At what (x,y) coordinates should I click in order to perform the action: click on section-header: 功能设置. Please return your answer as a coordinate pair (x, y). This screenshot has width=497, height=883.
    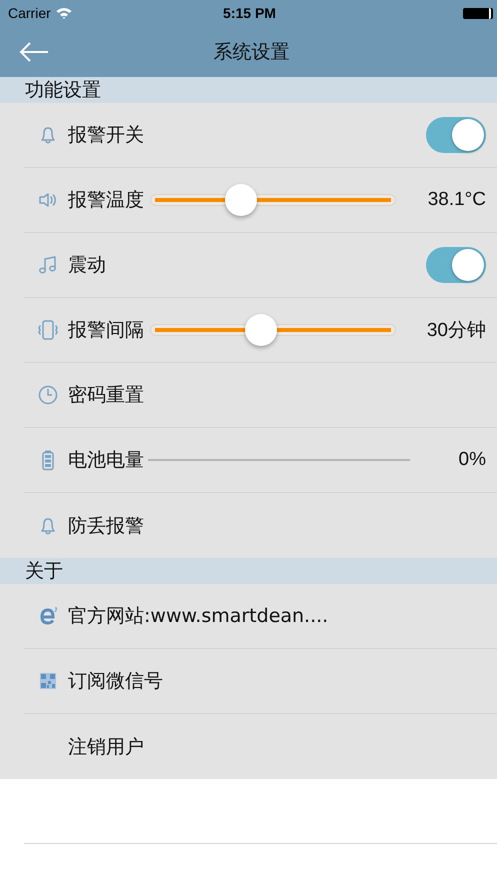
    Looking at the image, I should click on (248, 90).